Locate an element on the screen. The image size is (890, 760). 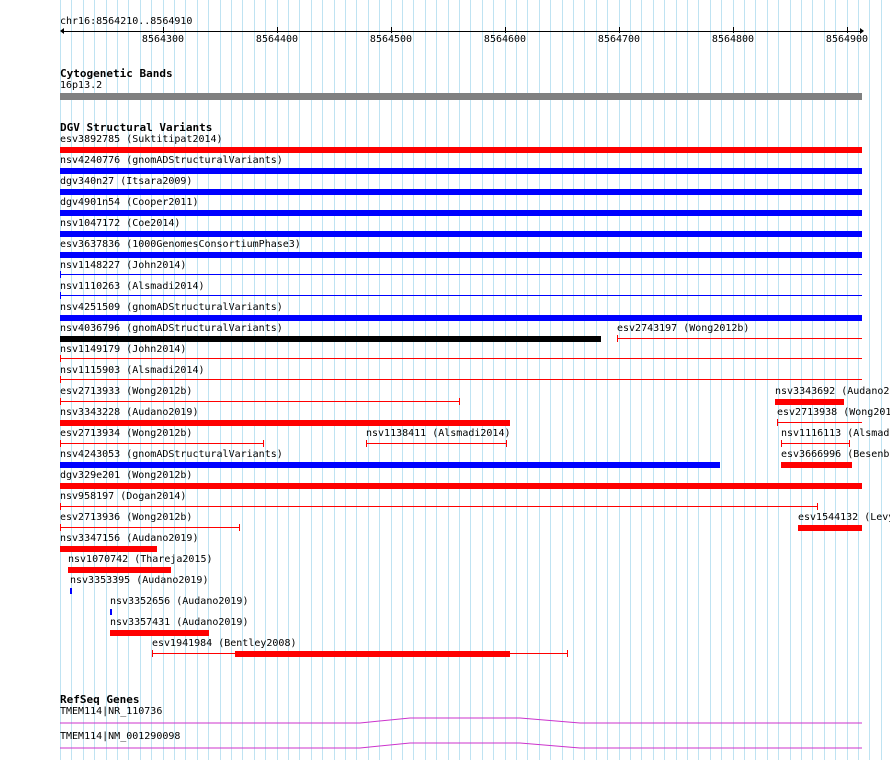
ruler-tick-label: 8564400 is located at coordinates (277, 39).